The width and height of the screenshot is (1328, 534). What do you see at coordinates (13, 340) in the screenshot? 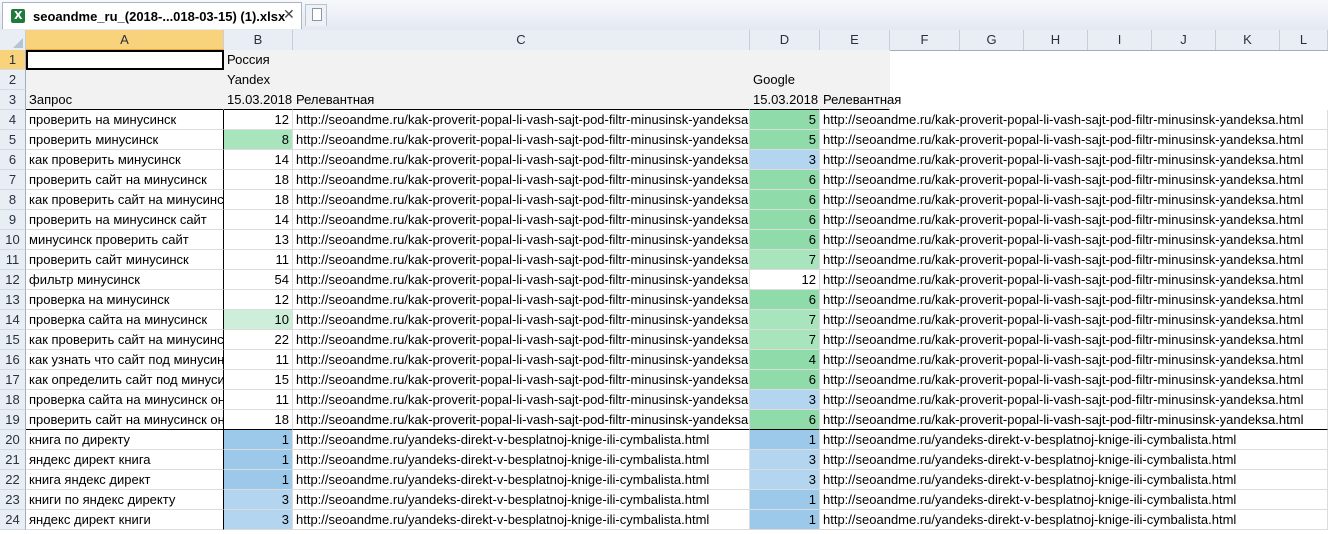
I see `row-header: 15` at bounding box center [13, 340].